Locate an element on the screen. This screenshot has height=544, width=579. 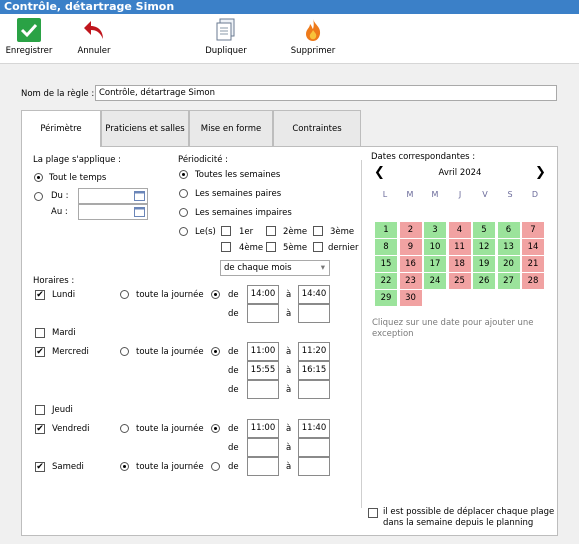
move-range-checkbox is located at coordinates (373, 513).